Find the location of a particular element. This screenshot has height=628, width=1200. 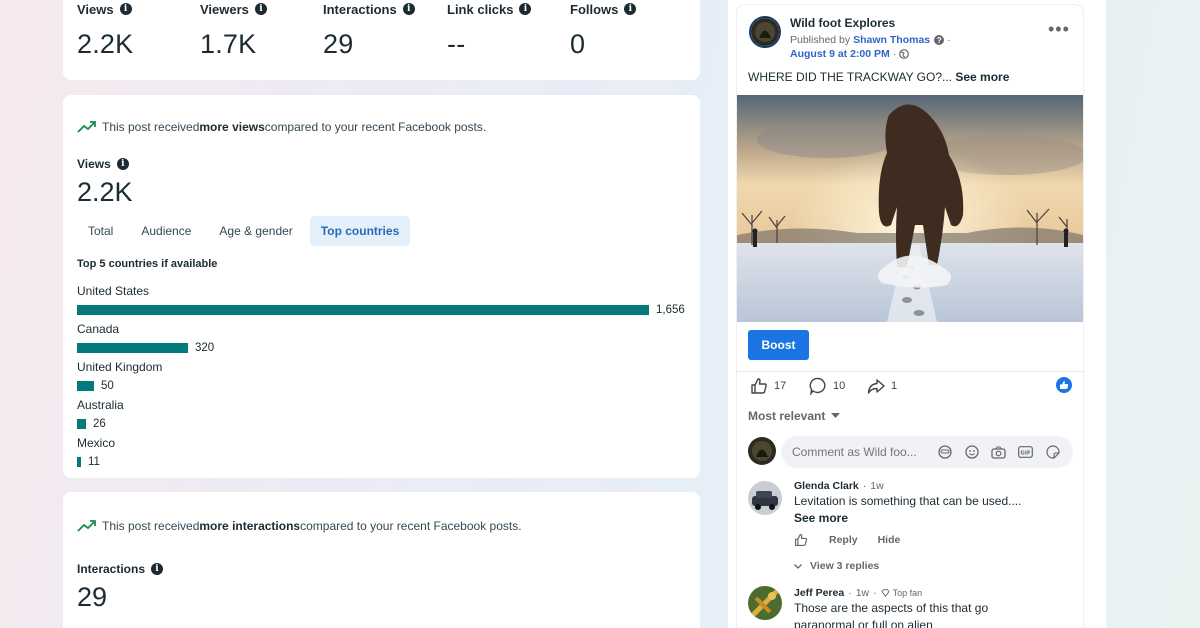

country-name: United States is located at coordinates (113, 291).